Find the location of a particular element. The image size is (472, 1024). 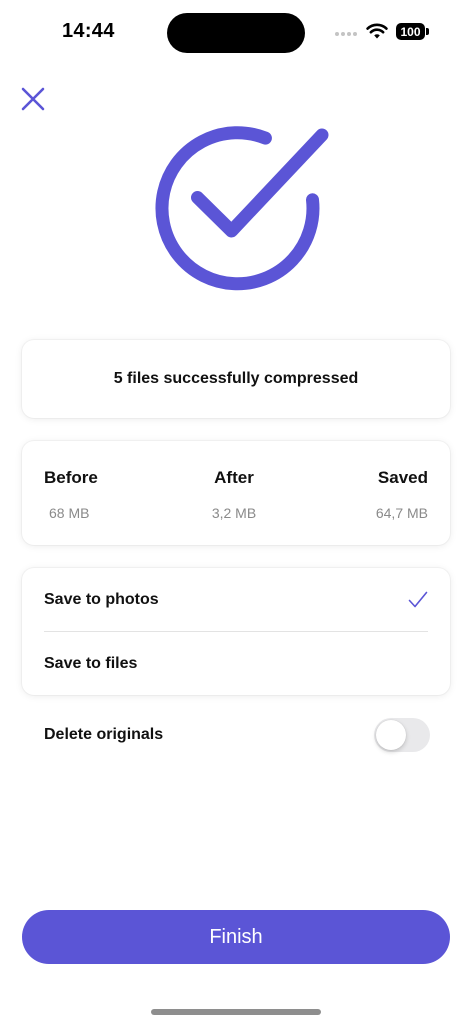

summary-card: 5 files successfully compressed is located at coordinates (236, 379).